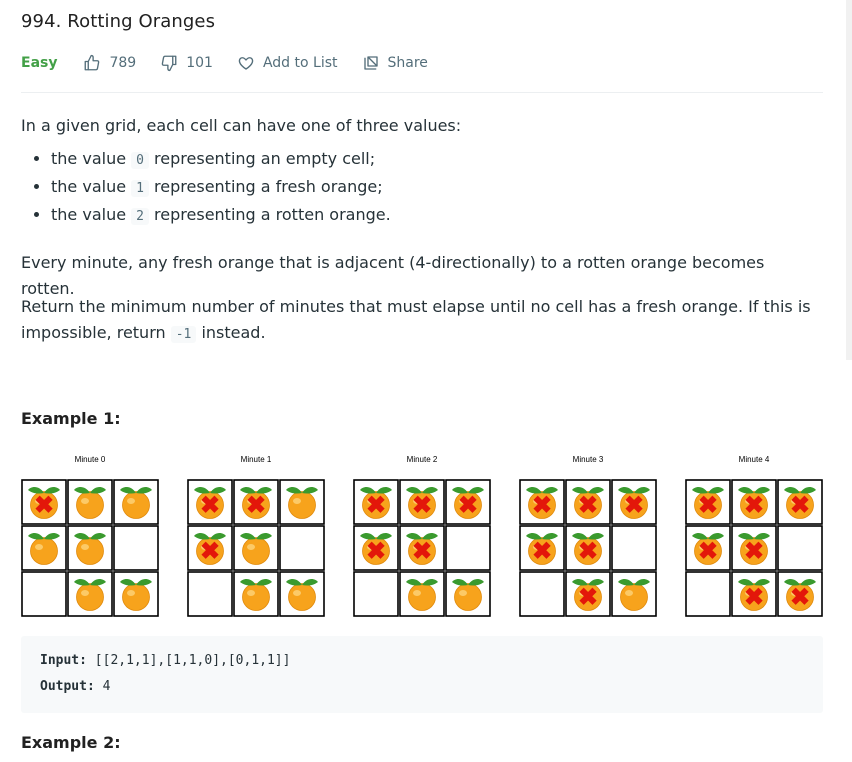  What do you see at coordinates (246, 63) in the screenshot?
I see `heart-icon` at bounding box center [246, 63].